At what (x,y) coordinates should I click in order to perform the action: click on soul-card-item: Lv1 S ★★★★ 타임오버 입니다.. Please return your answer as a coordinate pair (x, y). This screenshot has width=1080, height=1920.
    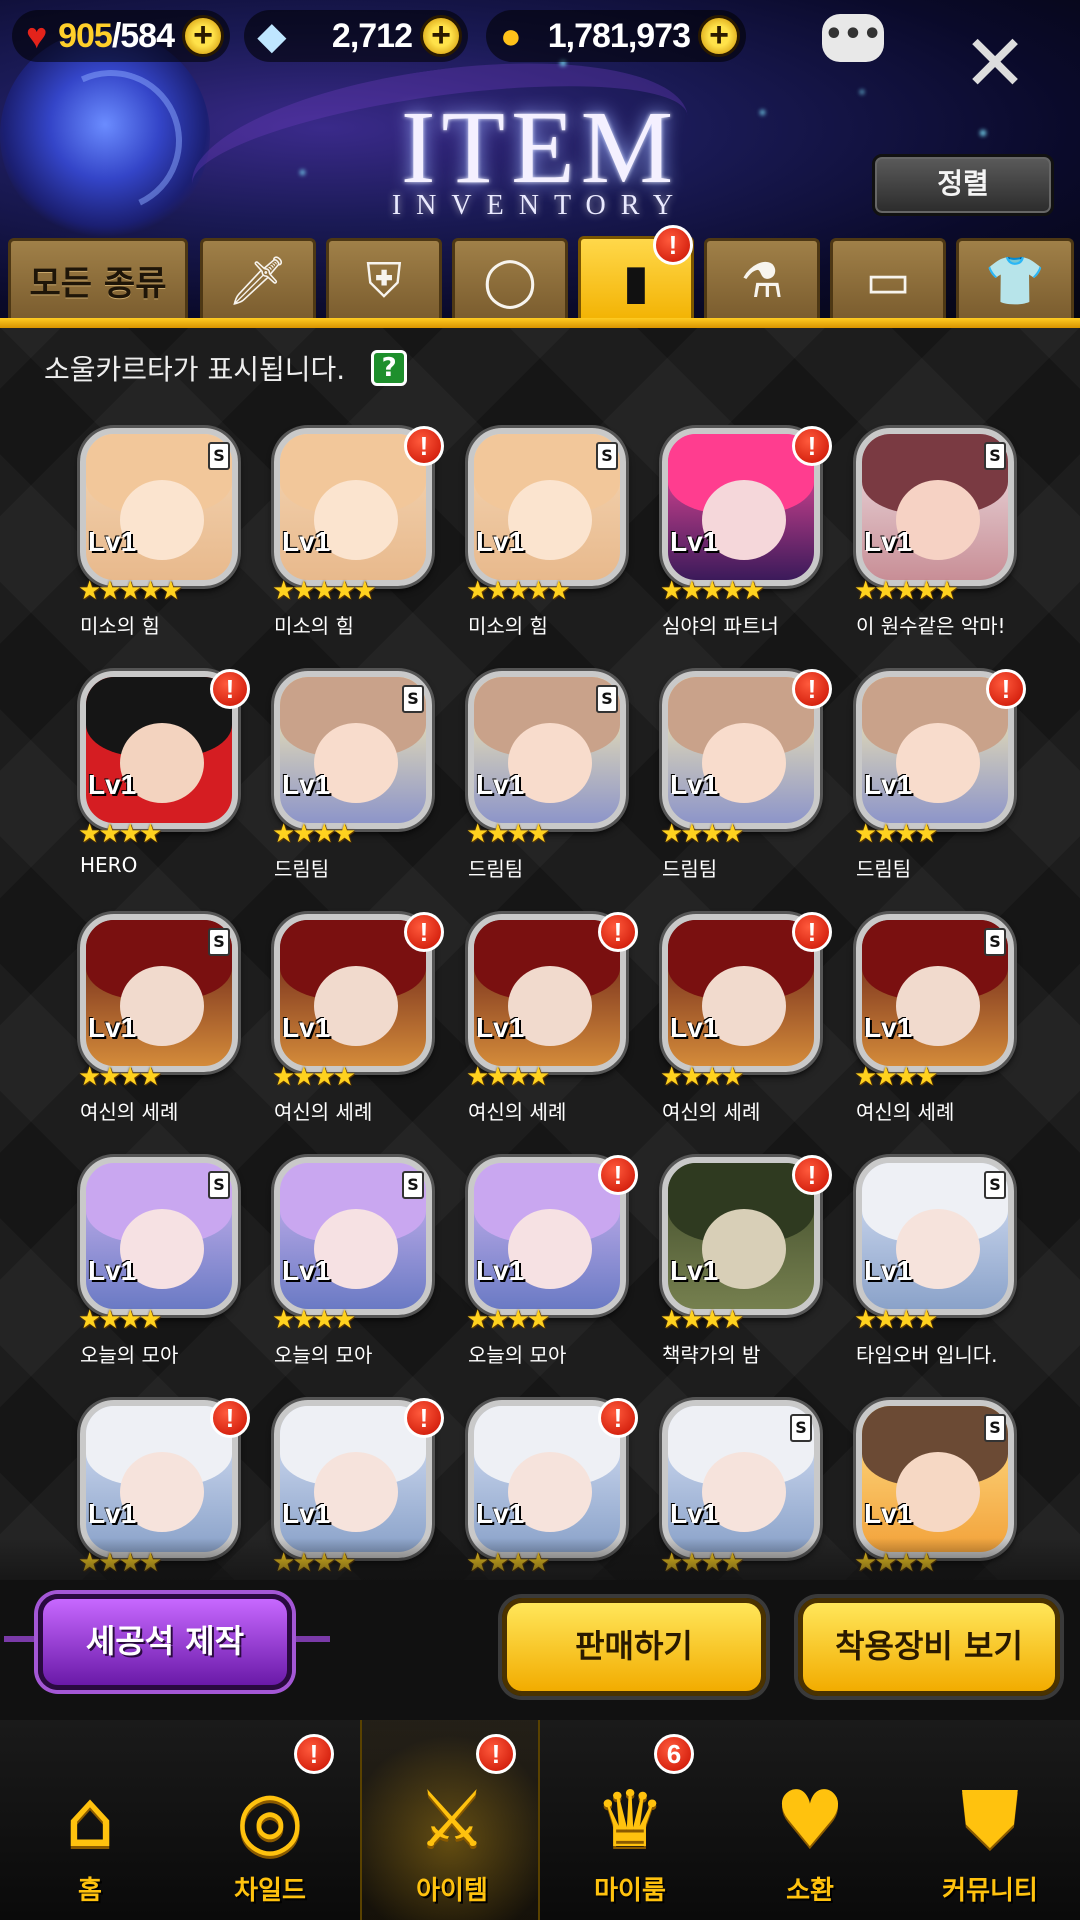
    Looking at the image, I should click on (935, 1267).